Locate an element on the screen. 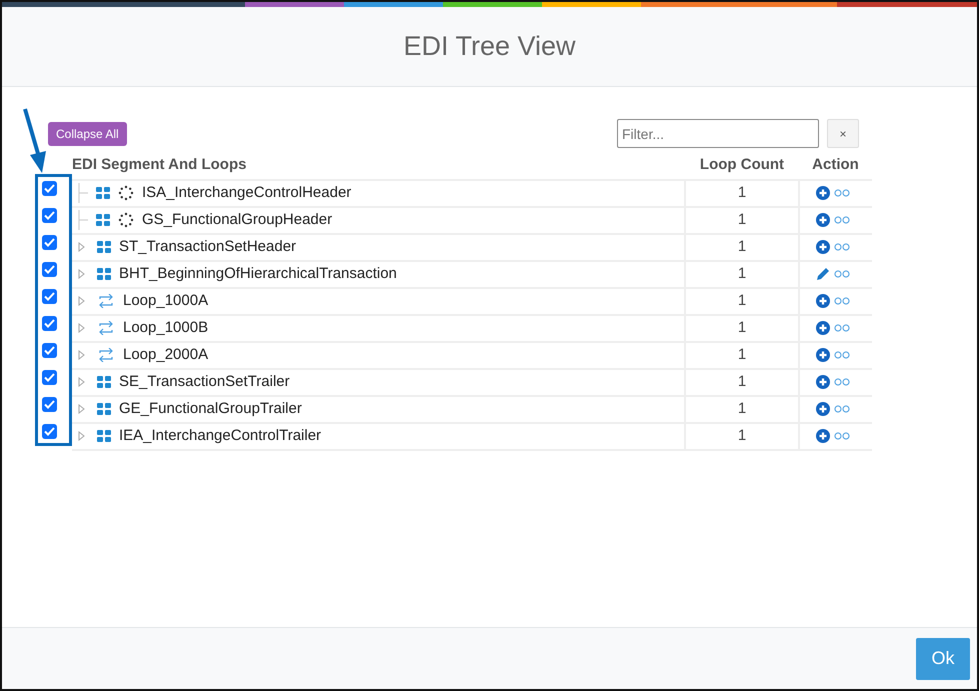 The image size is (979, 691). segment-name: GE_FunctionalGroupTrailer is located at coordinates (210, 409).